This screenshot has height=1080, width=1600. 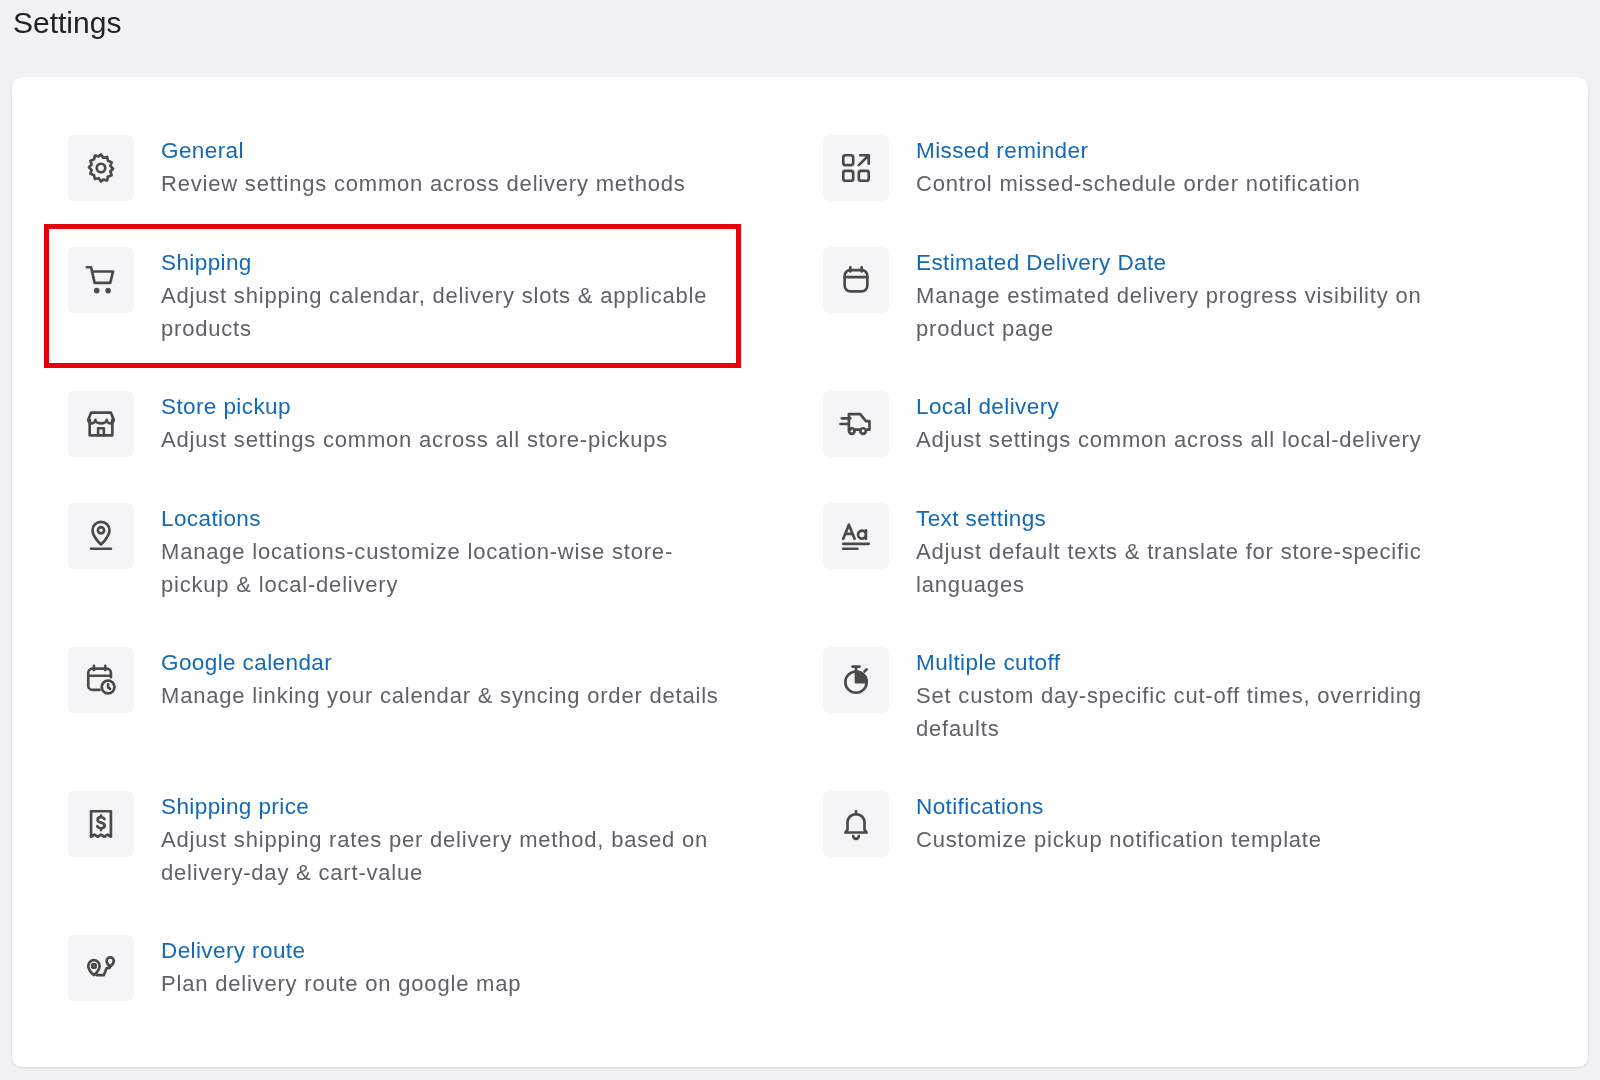 I want to click on settings-link: Text settings, so click(x=981, y=519).